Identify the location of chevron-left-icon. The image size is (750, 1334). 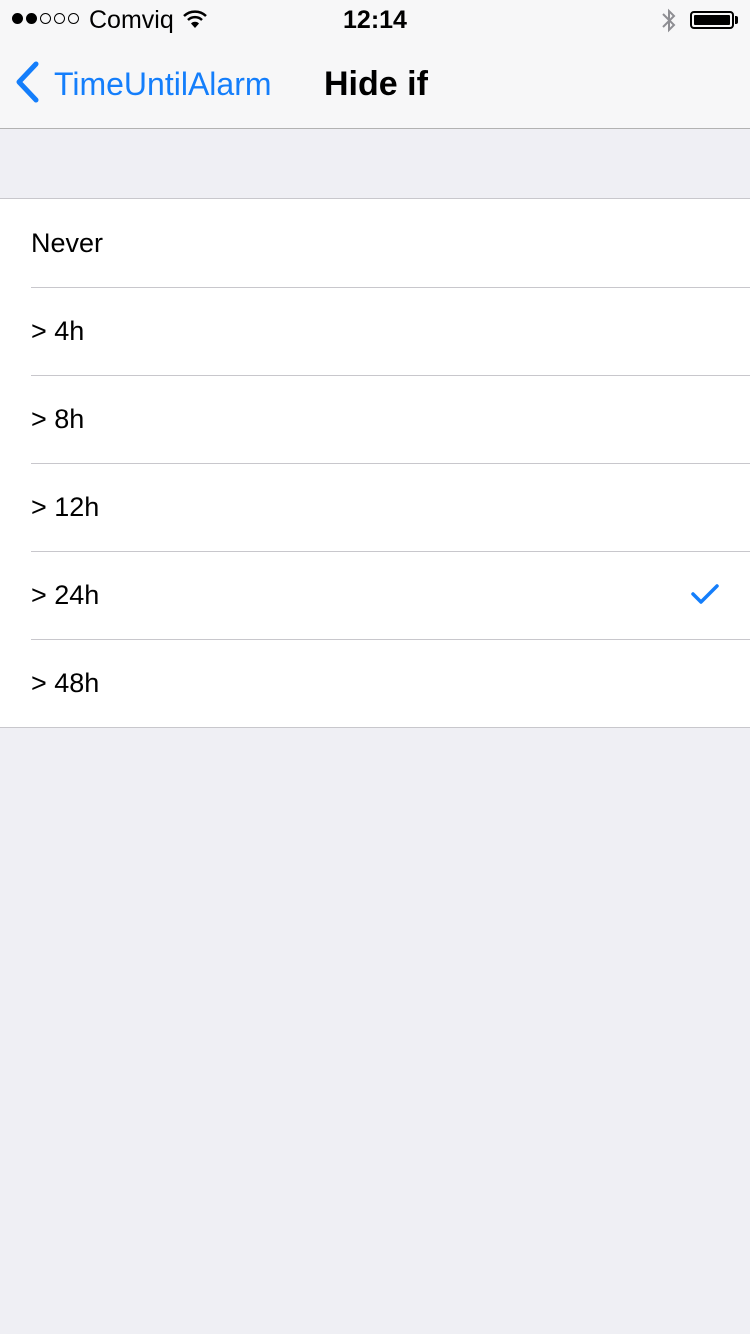
(27, 84).